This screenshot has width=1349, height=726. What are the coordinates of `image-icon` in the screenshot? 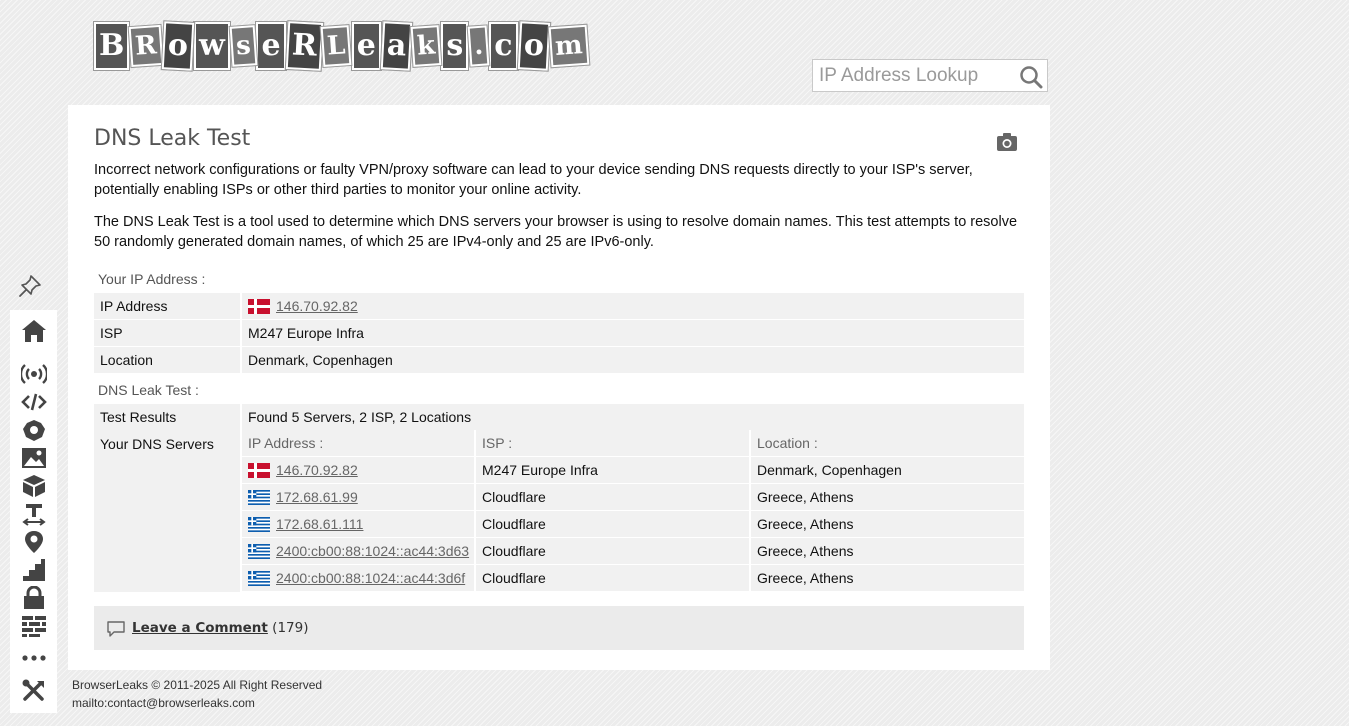 It's located at (34, 458).